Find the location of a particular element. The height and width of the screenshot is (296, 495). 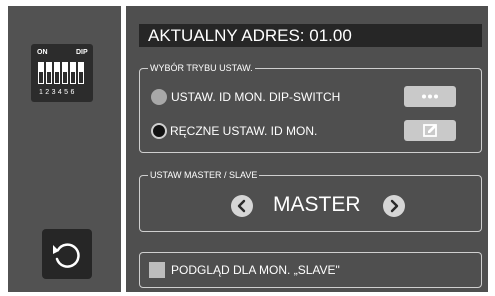

next-mode-button is located at coordinates (394, 206).